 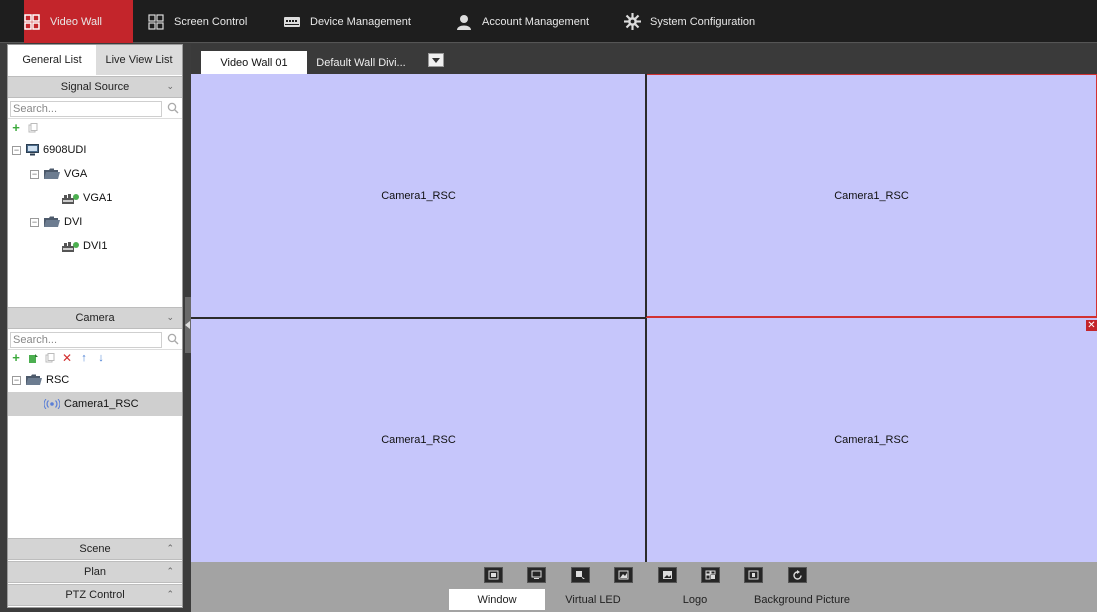 What do you see at coordinates (95, 595) in the screenshot?
I see `ptz-control-header: PTZ Control ⌃` at bounding box center [95, 595].